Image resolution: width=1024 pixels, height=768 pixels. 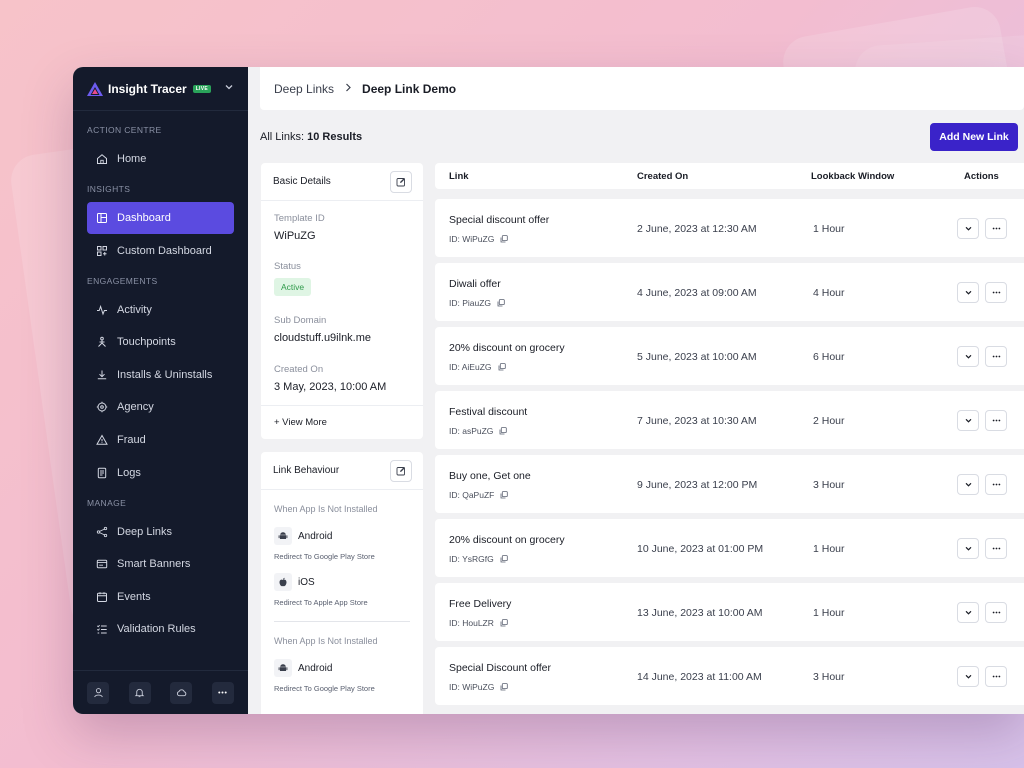 I want to click on link-id: ID: QaPuZF, so click(x=479, y=495).